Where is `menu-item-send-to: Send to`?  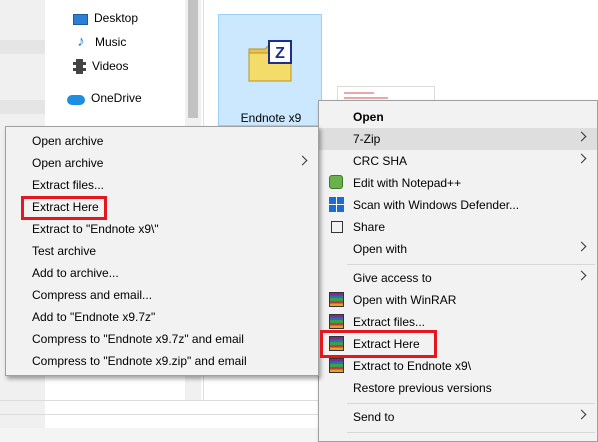
menu-item-send-to: Send to is located at coordinates (458, 417).